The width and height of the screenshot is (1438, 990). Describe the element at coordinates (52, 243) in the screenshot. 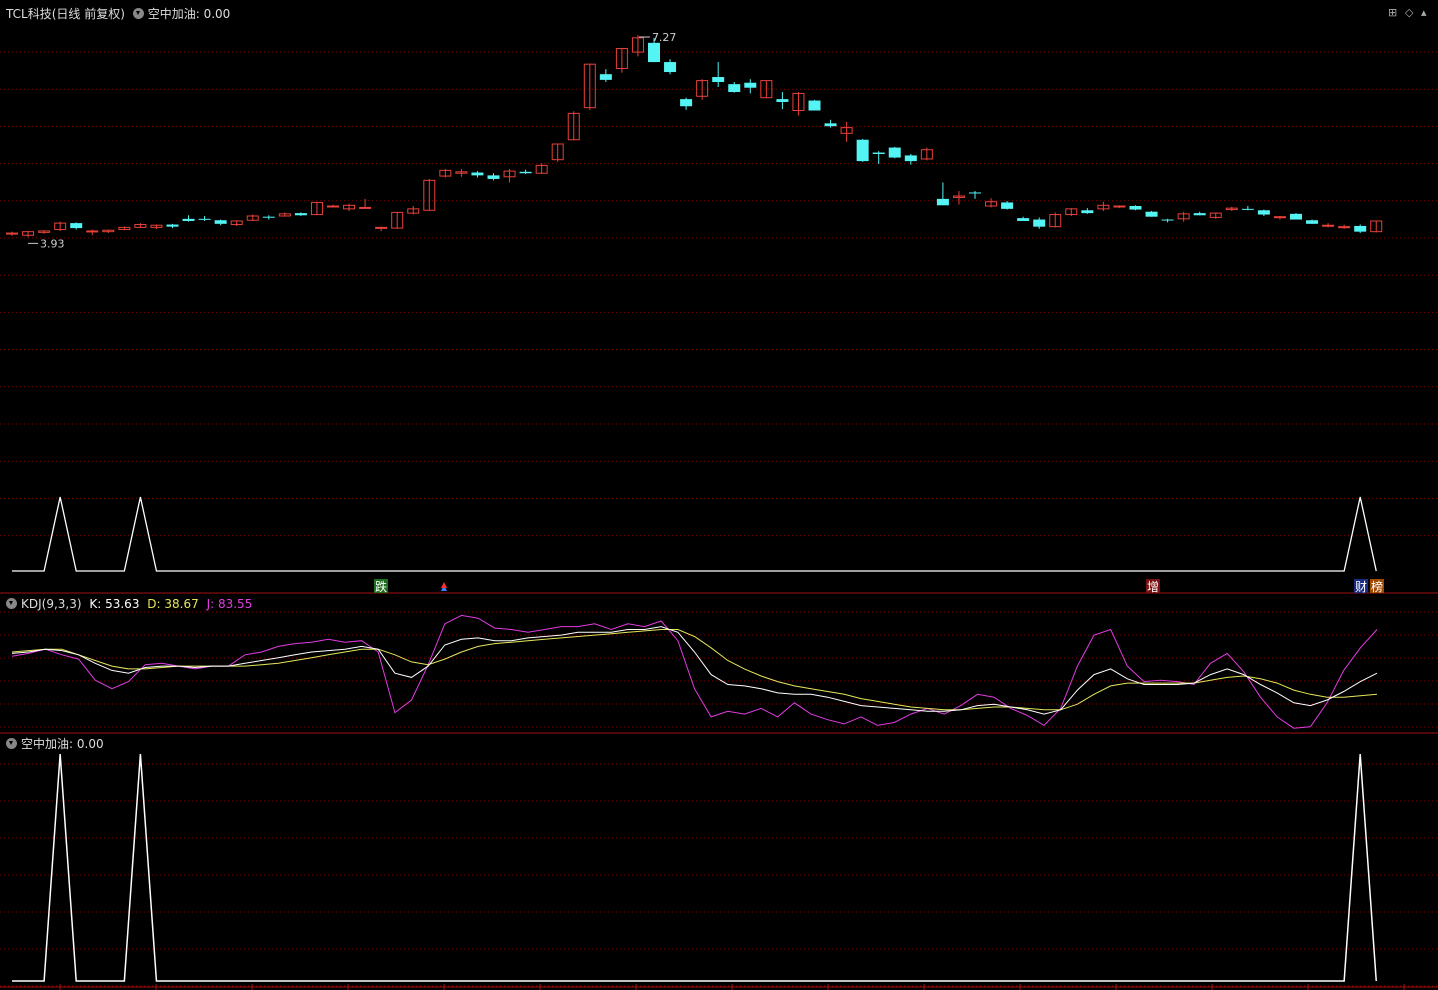

I see `low-label: 3.93` at that location.